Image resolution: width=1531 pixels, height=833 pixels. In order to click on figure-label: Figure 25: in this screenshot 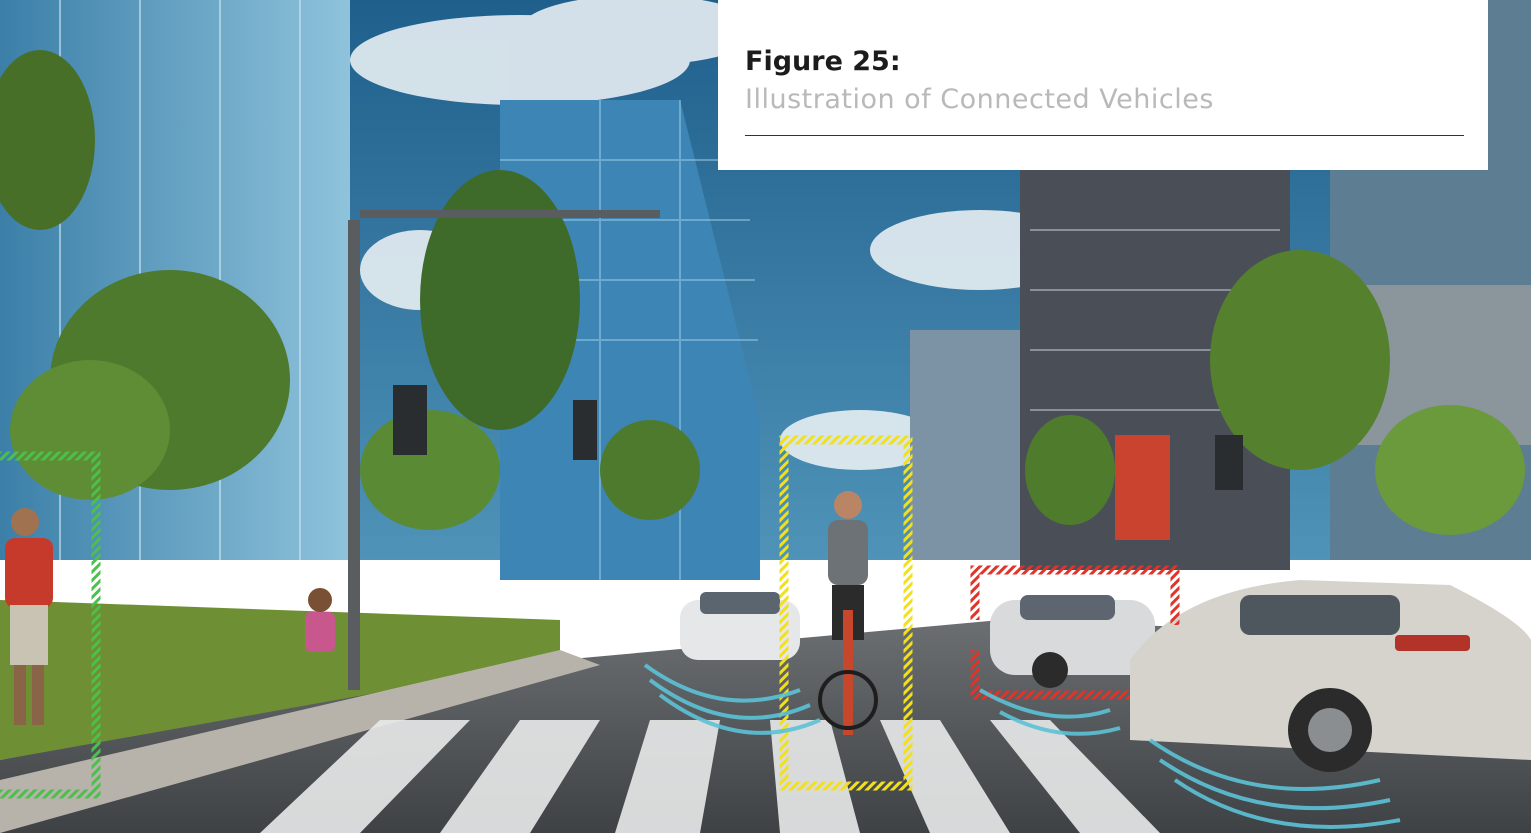, I will do `click(823, 61)`.